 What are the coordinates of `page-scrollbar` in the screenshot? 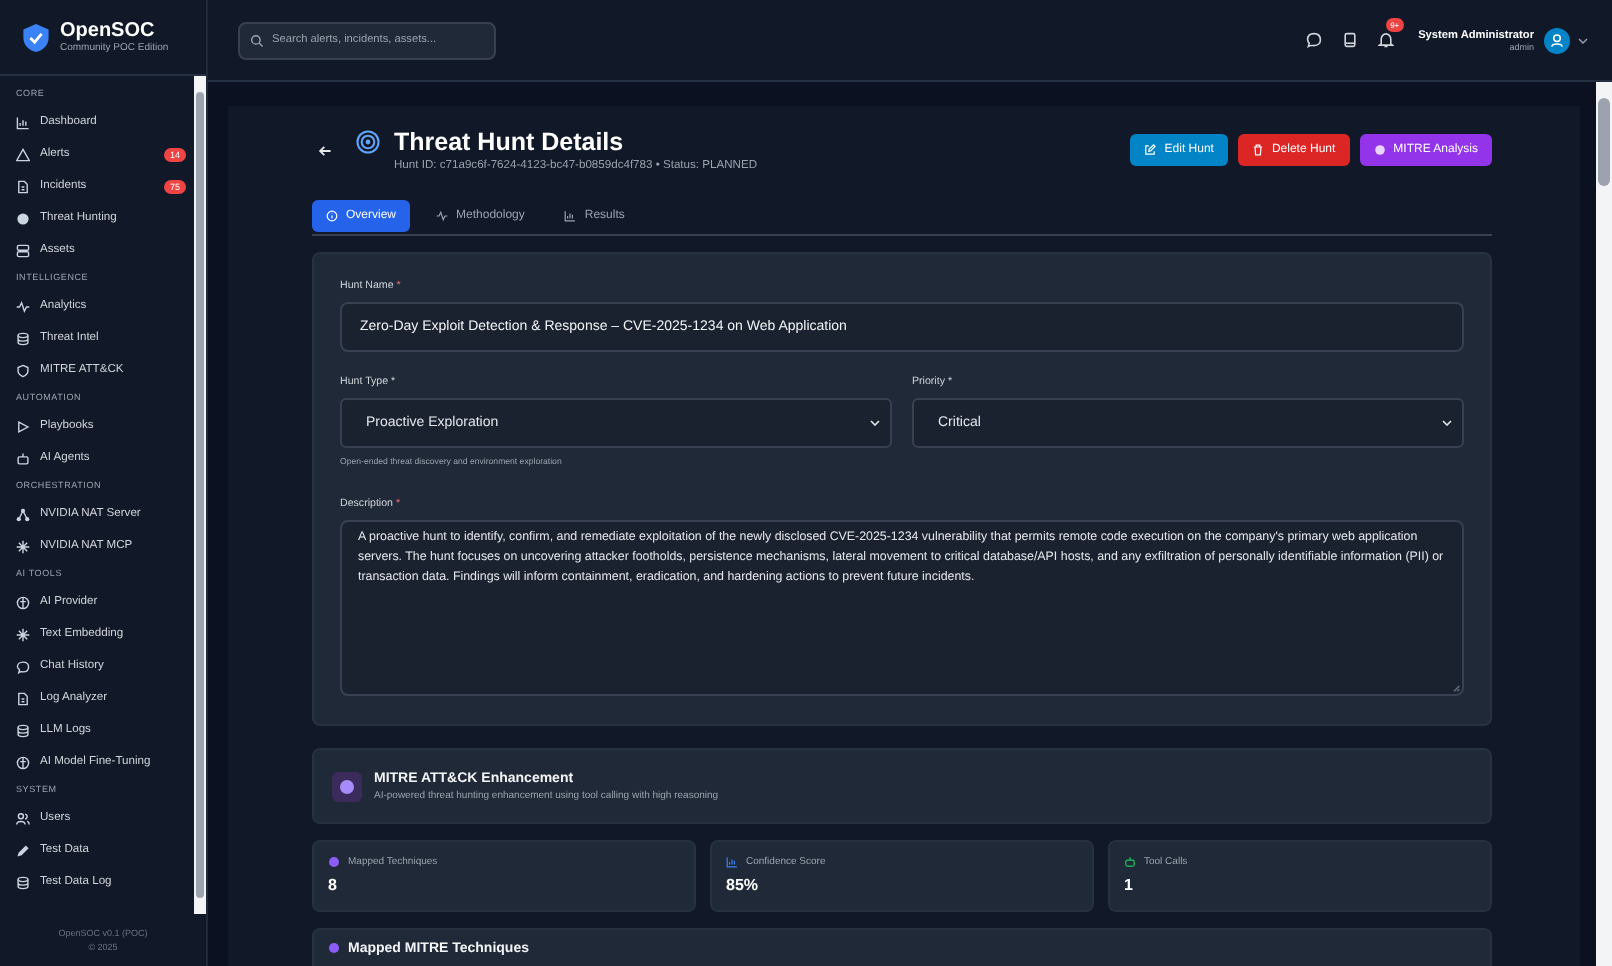 It's located at (1604, 524).